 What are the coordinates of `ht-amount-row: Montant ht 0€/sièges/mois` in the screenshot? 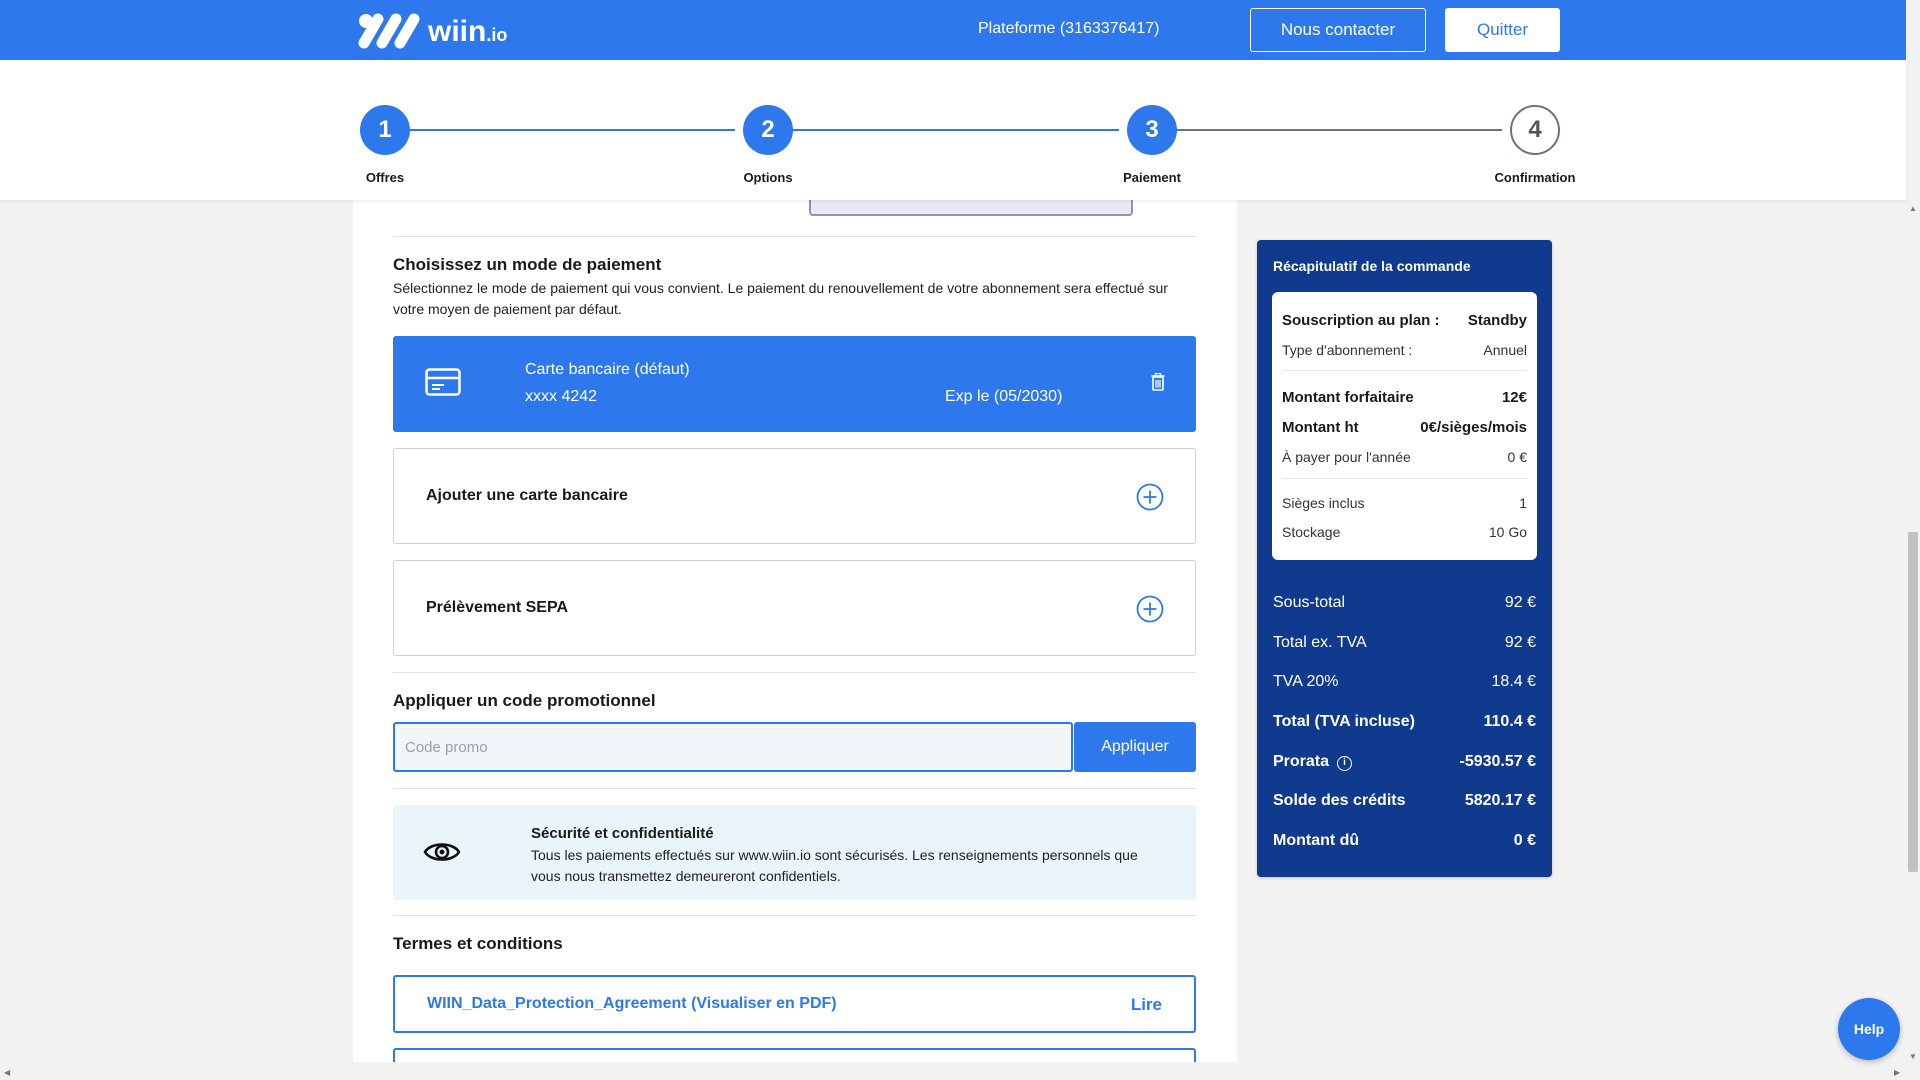 It's located at (1404, 427).